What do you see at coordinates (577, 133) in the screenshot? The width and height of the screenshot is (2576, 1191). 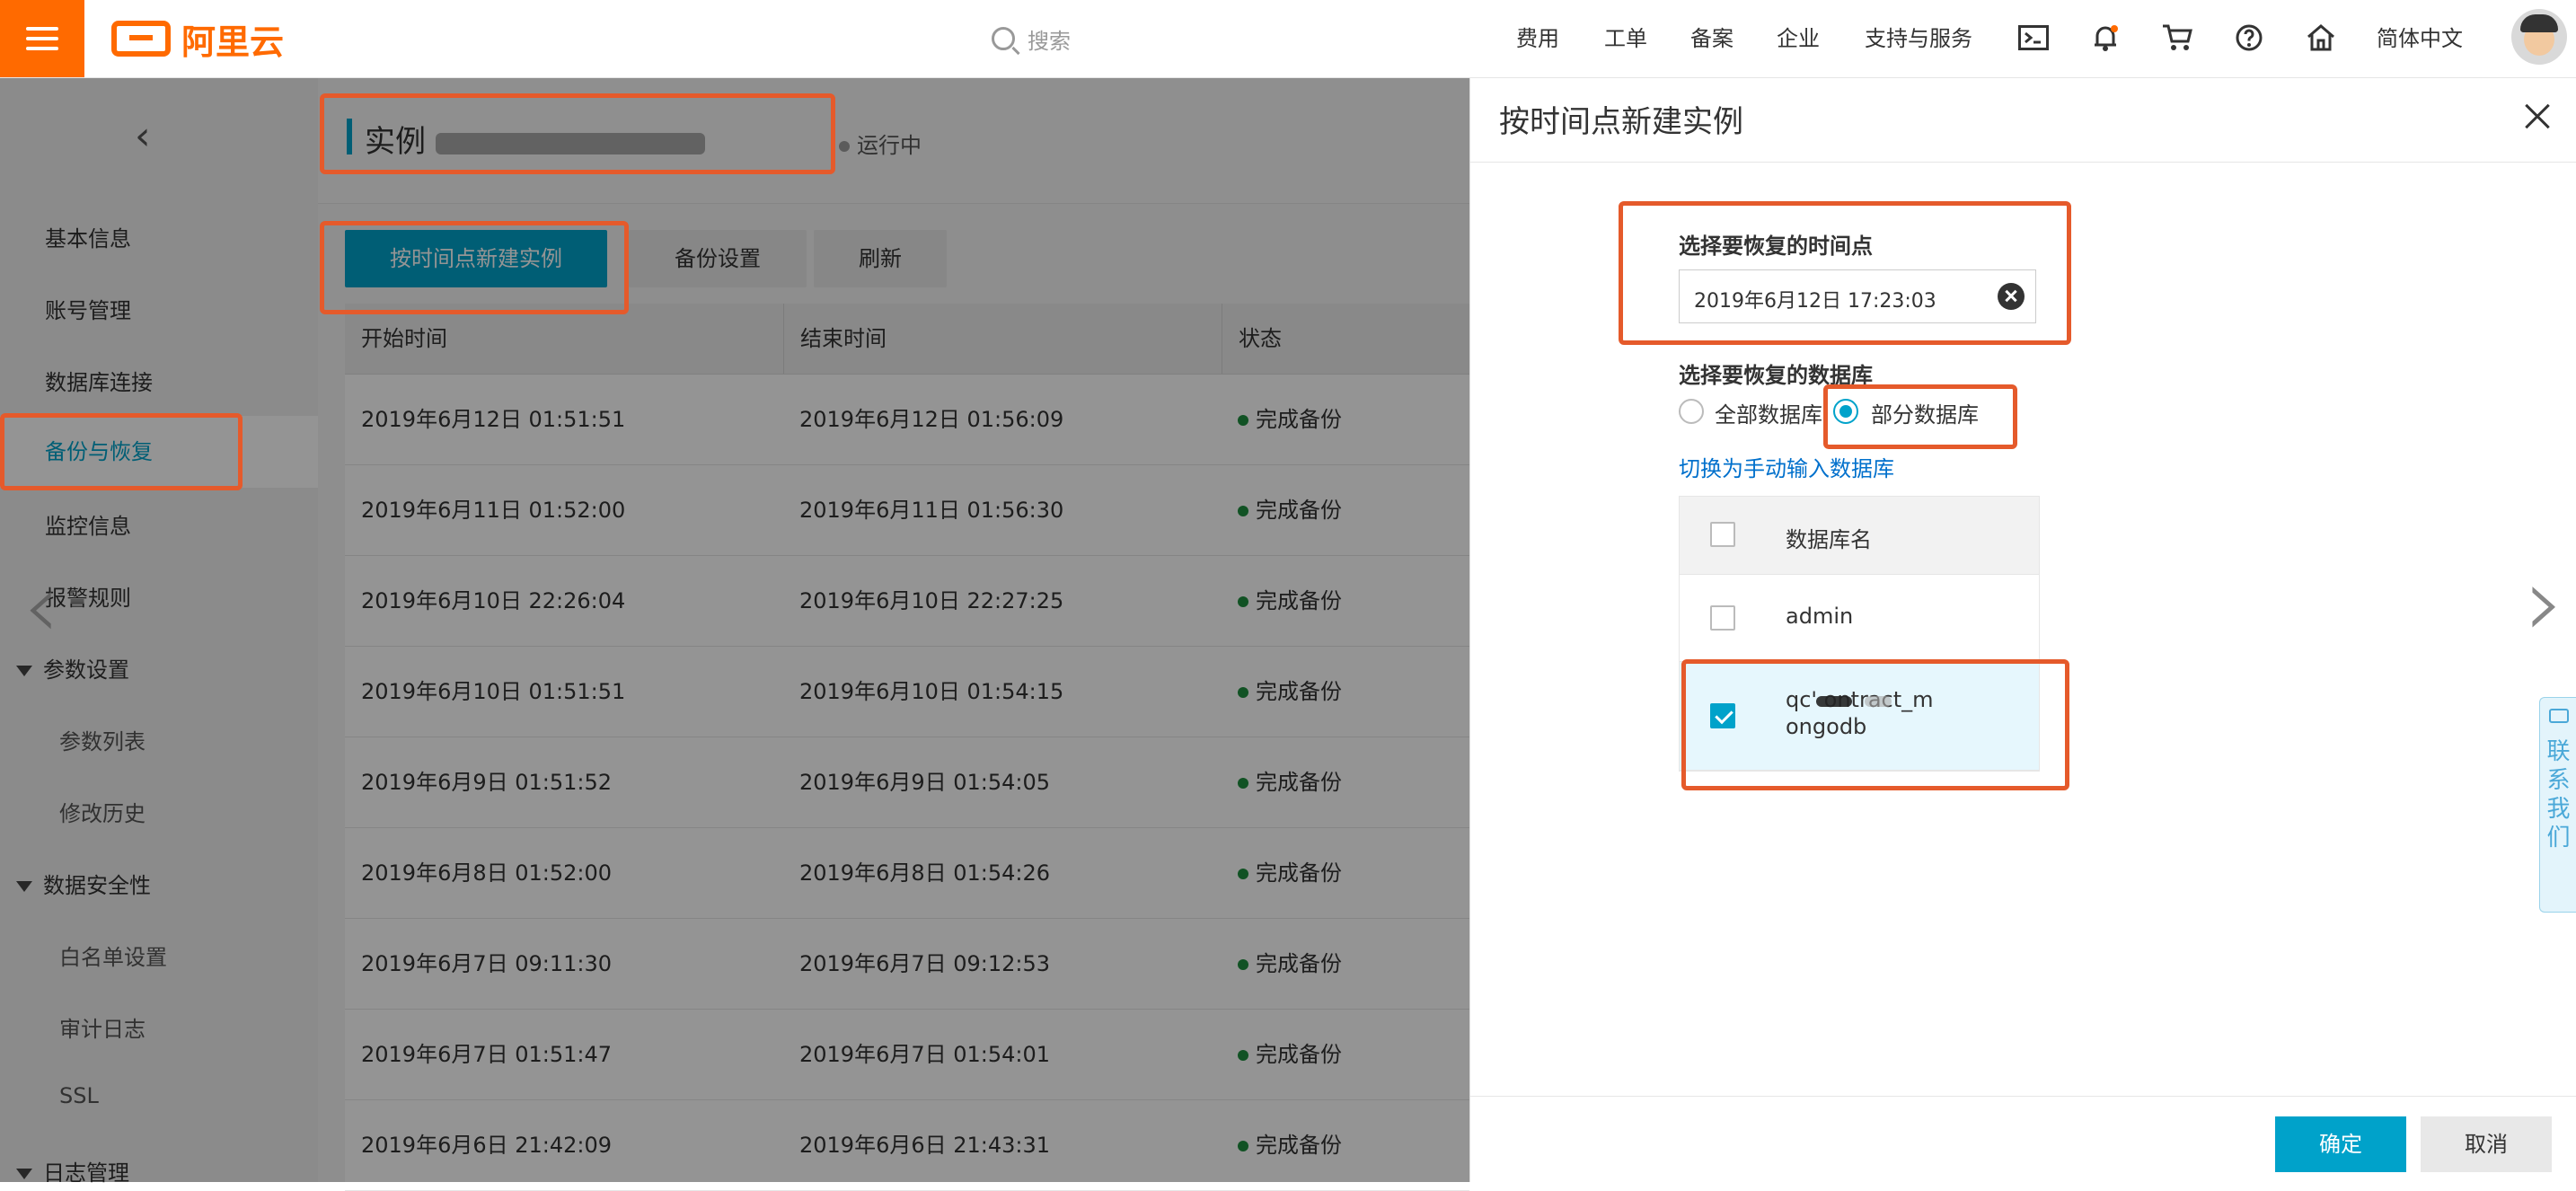 I see `annotation-box-title` at bounding box center [577, 133].